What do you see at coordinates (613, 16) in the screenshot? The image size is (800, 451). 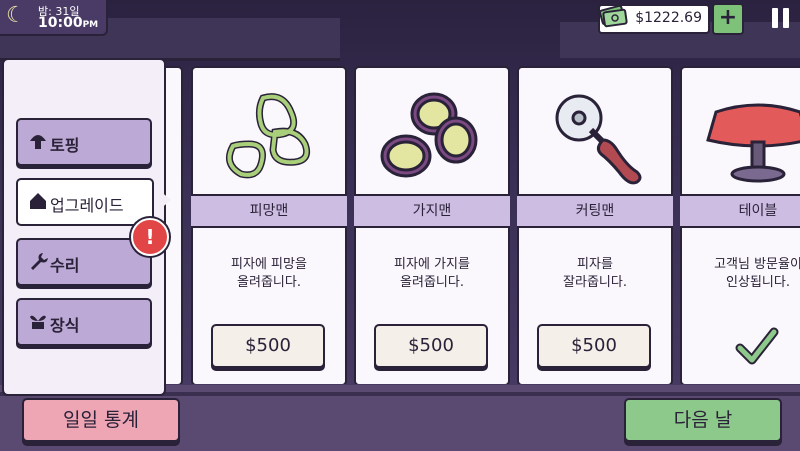 I see `cash-icon` at bounding box center [613, 16].